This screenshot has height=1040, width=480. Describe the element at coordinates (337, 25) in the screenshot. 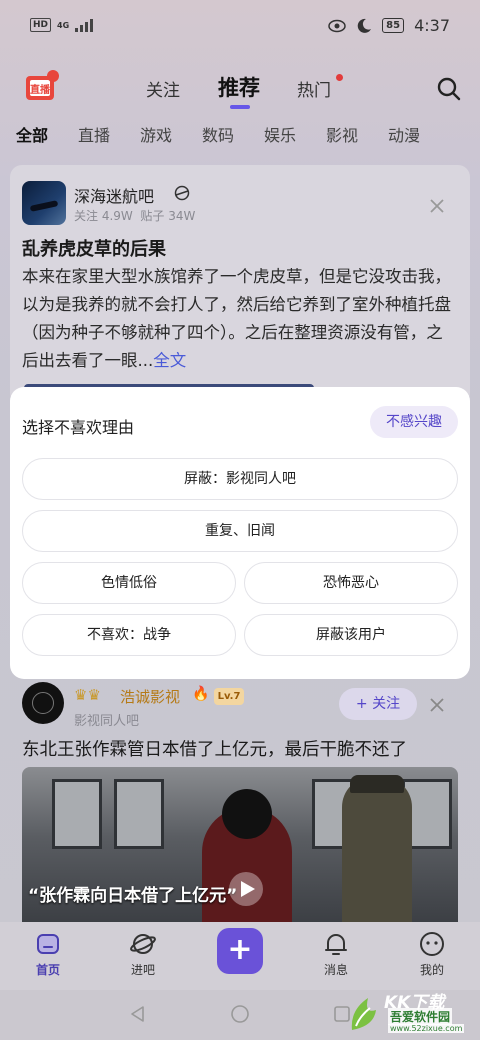

I see `eye-comfort-icon` at that location.